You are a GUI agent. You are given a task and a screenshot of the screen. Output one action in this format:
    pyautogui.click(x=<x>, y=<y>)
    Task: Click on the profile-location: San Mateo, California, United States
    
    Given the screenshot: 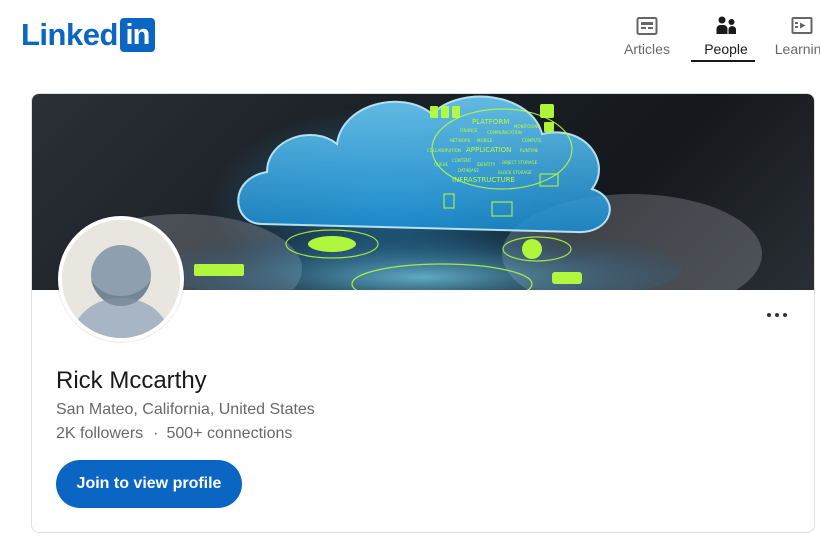 What is the action you would take?
    pyautogui.click(x=185, y=409)
    